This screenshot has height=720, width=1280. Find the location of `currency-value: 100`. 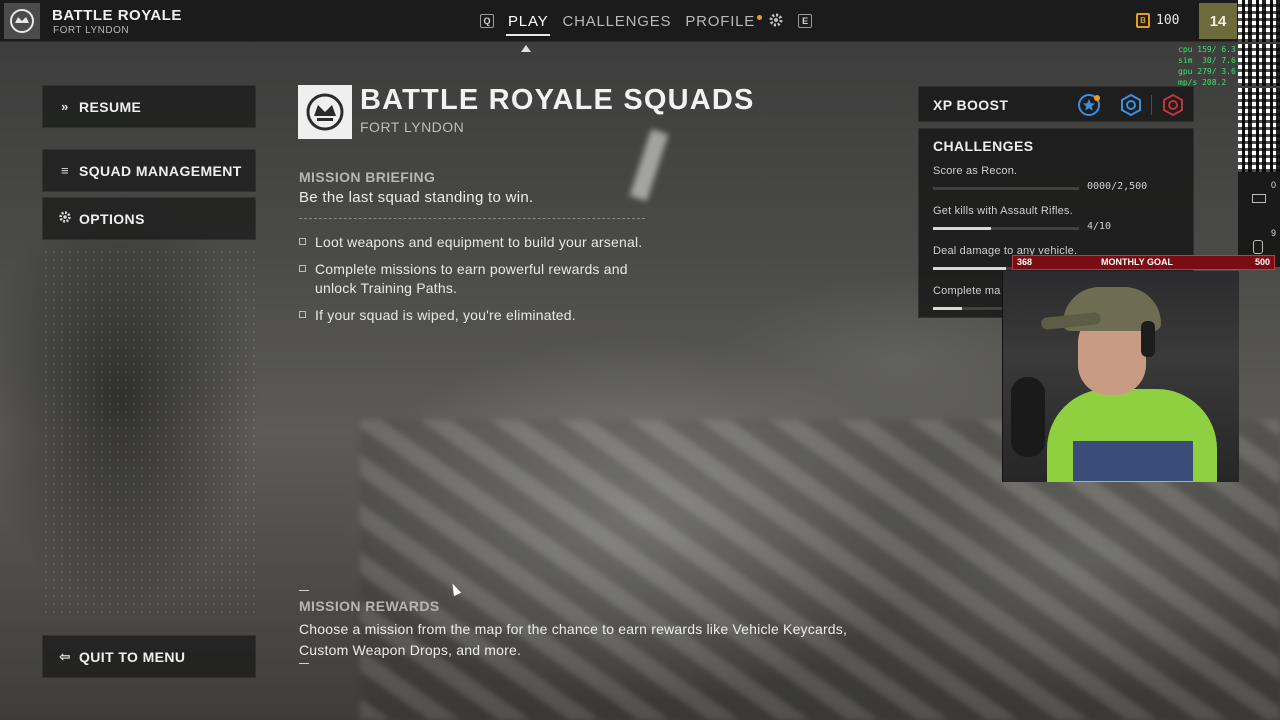

currency-value: 100 is located at coordinates (1168, 20).